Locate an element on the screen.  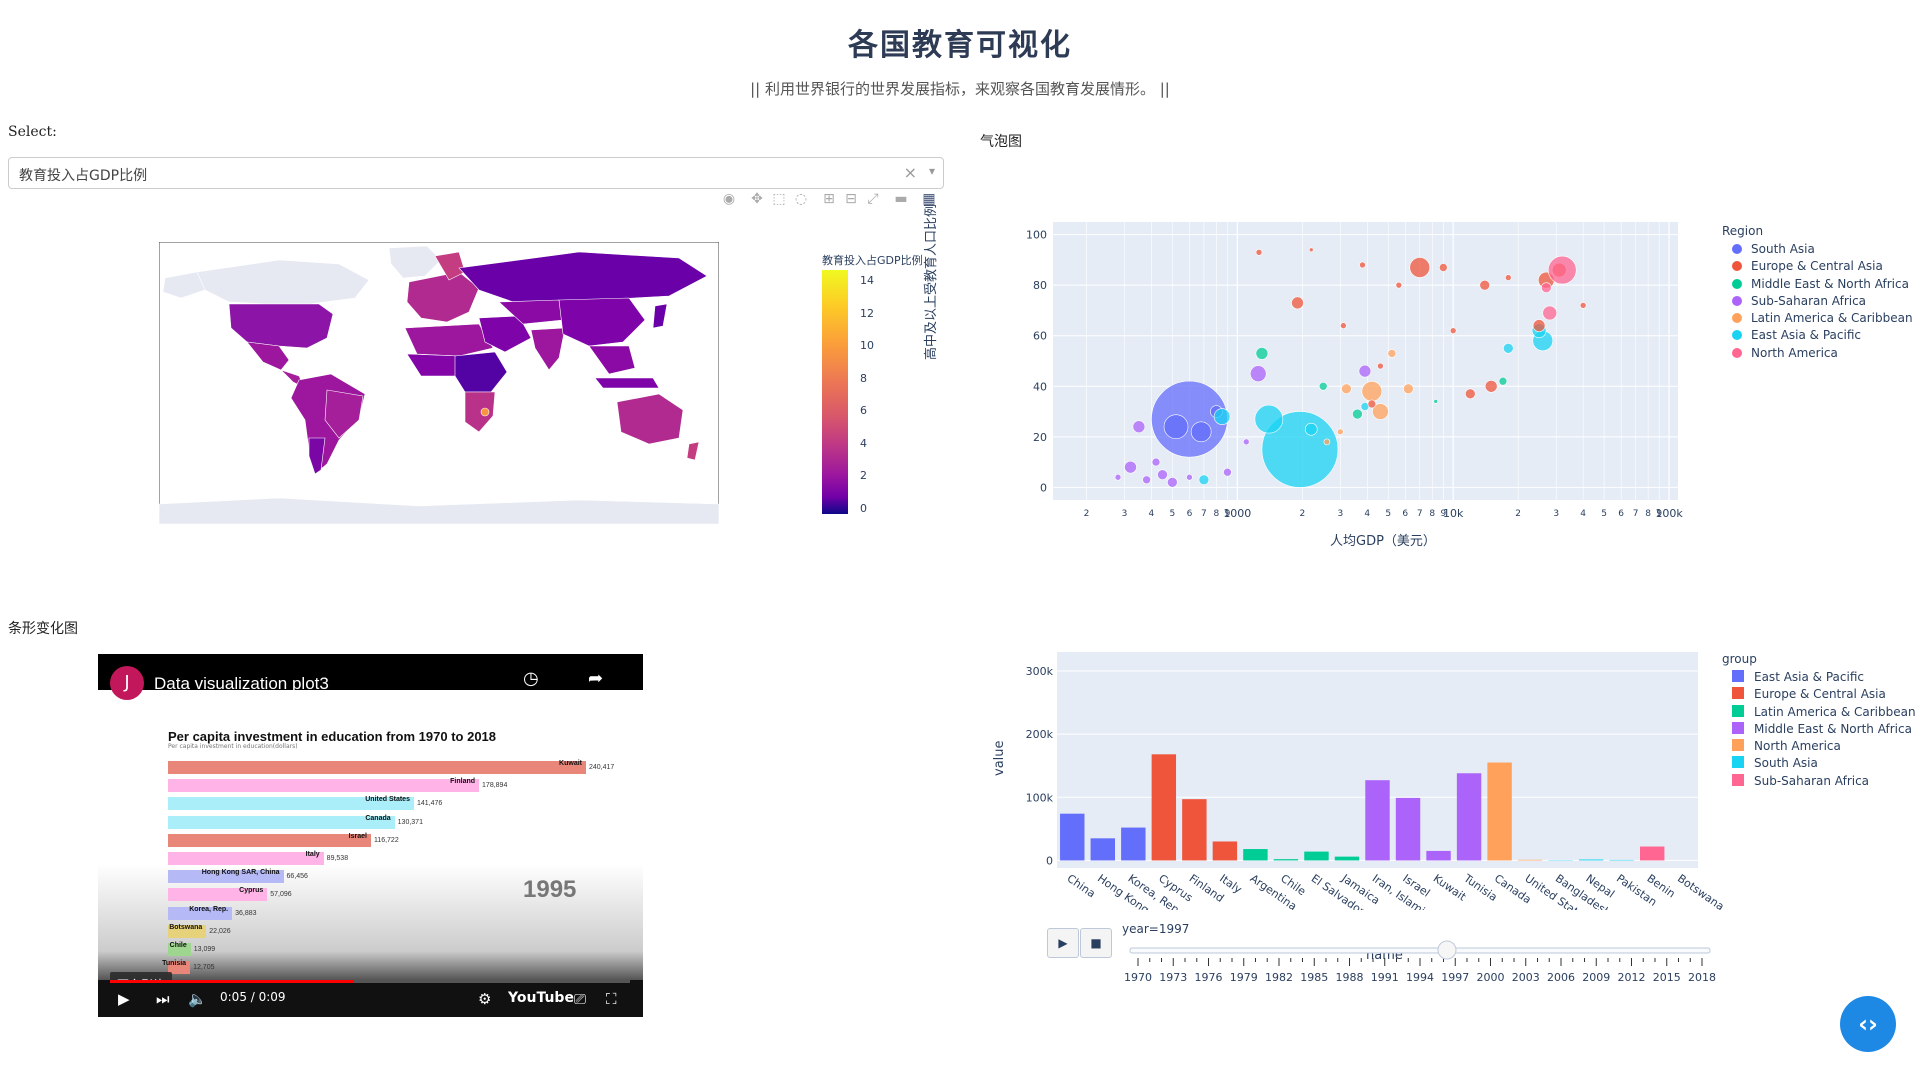
bar-legend-item: Europe & Central Asia is located at coordinates (1819, 694).